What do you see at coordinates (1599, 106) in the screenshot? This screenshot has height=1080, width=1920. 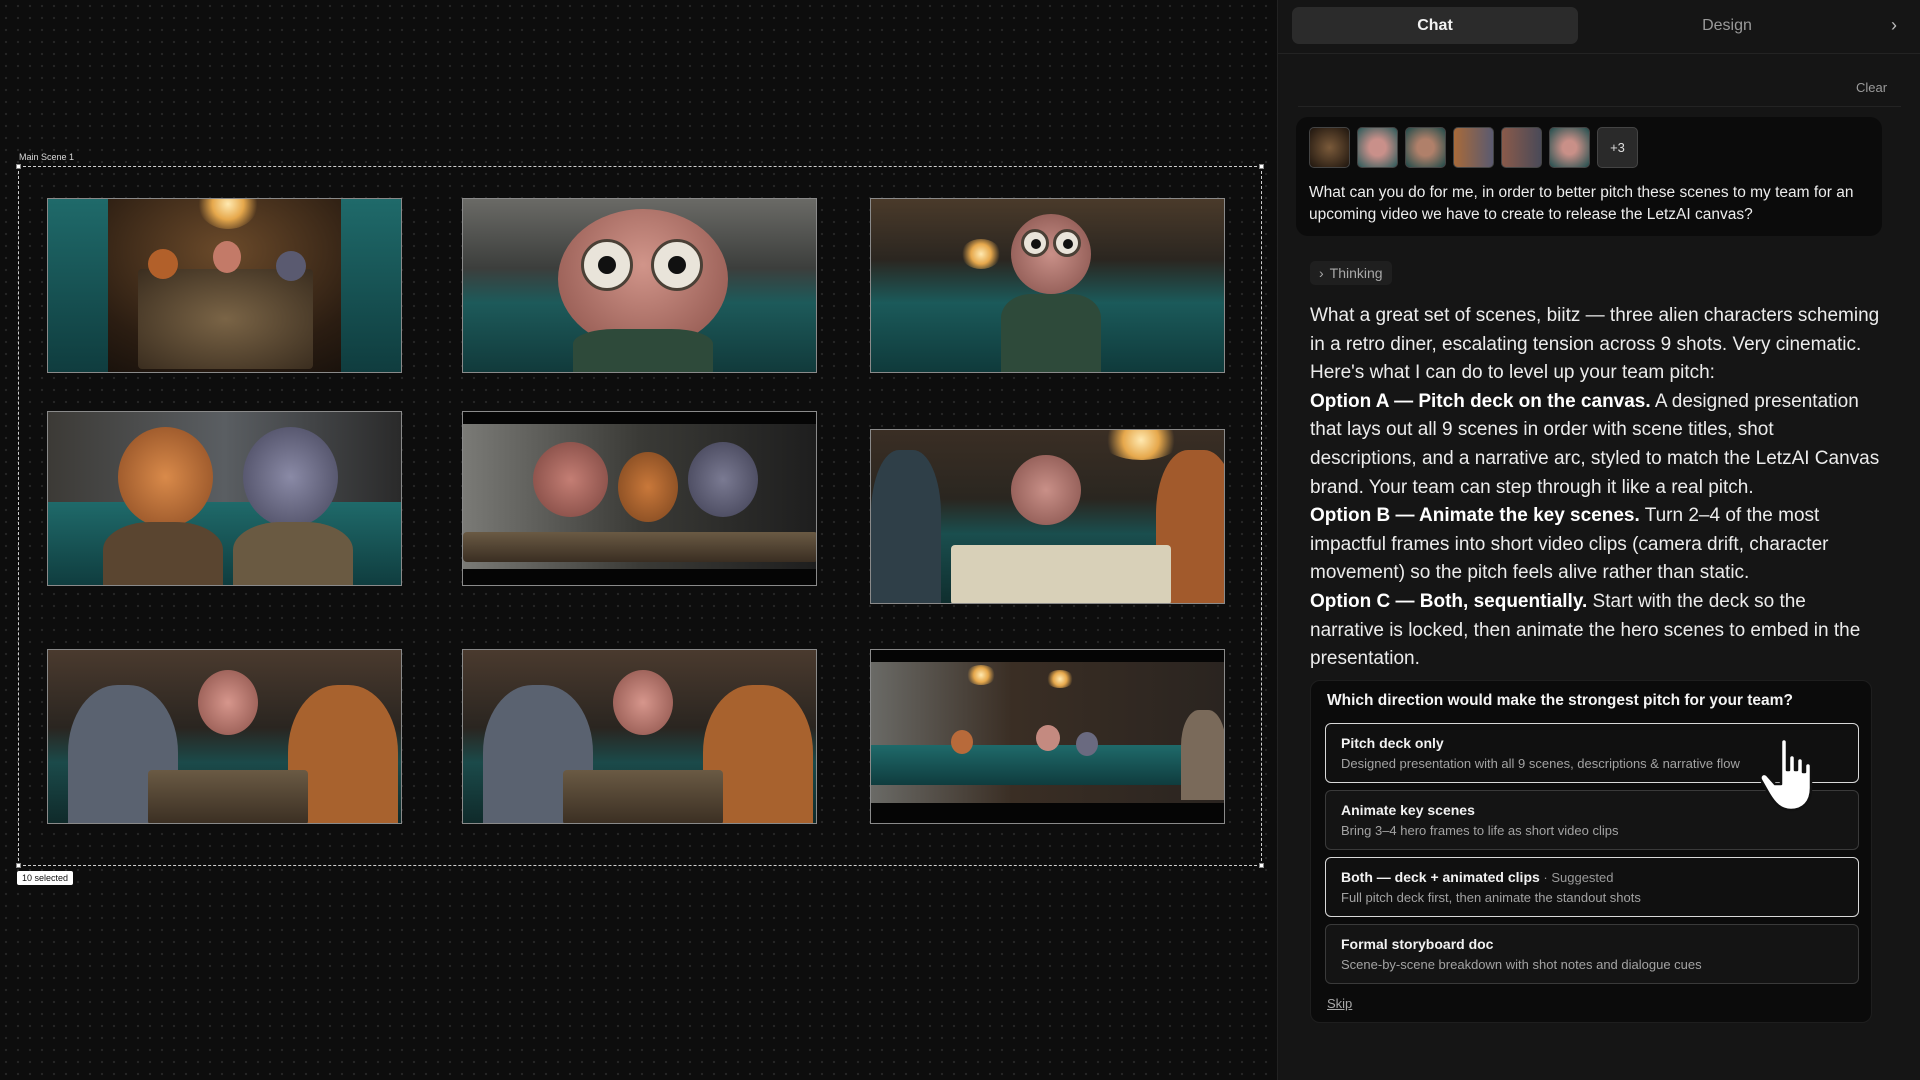 I see `toolbar-divider` at bounding box center [1599, 106].